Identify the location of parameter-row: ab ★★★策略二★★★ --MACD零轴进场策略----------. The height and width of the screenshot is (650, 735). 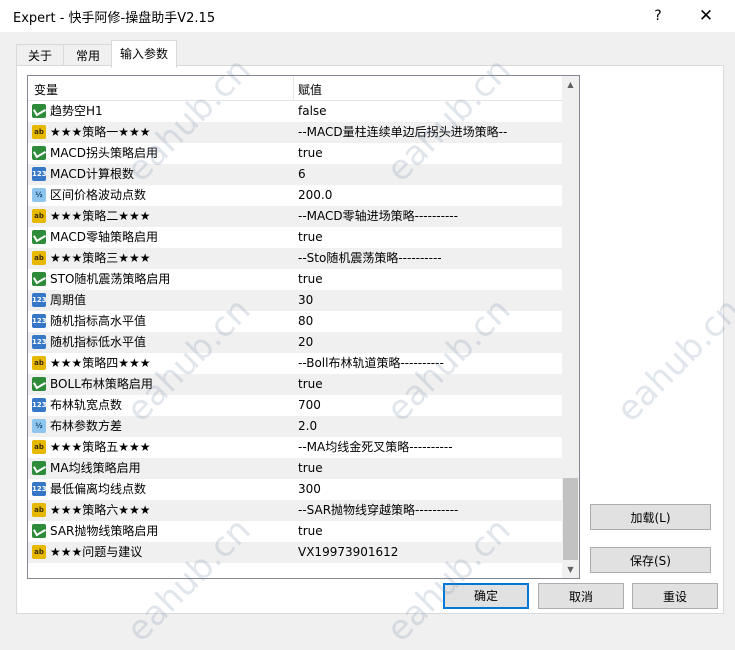
(295, 216).